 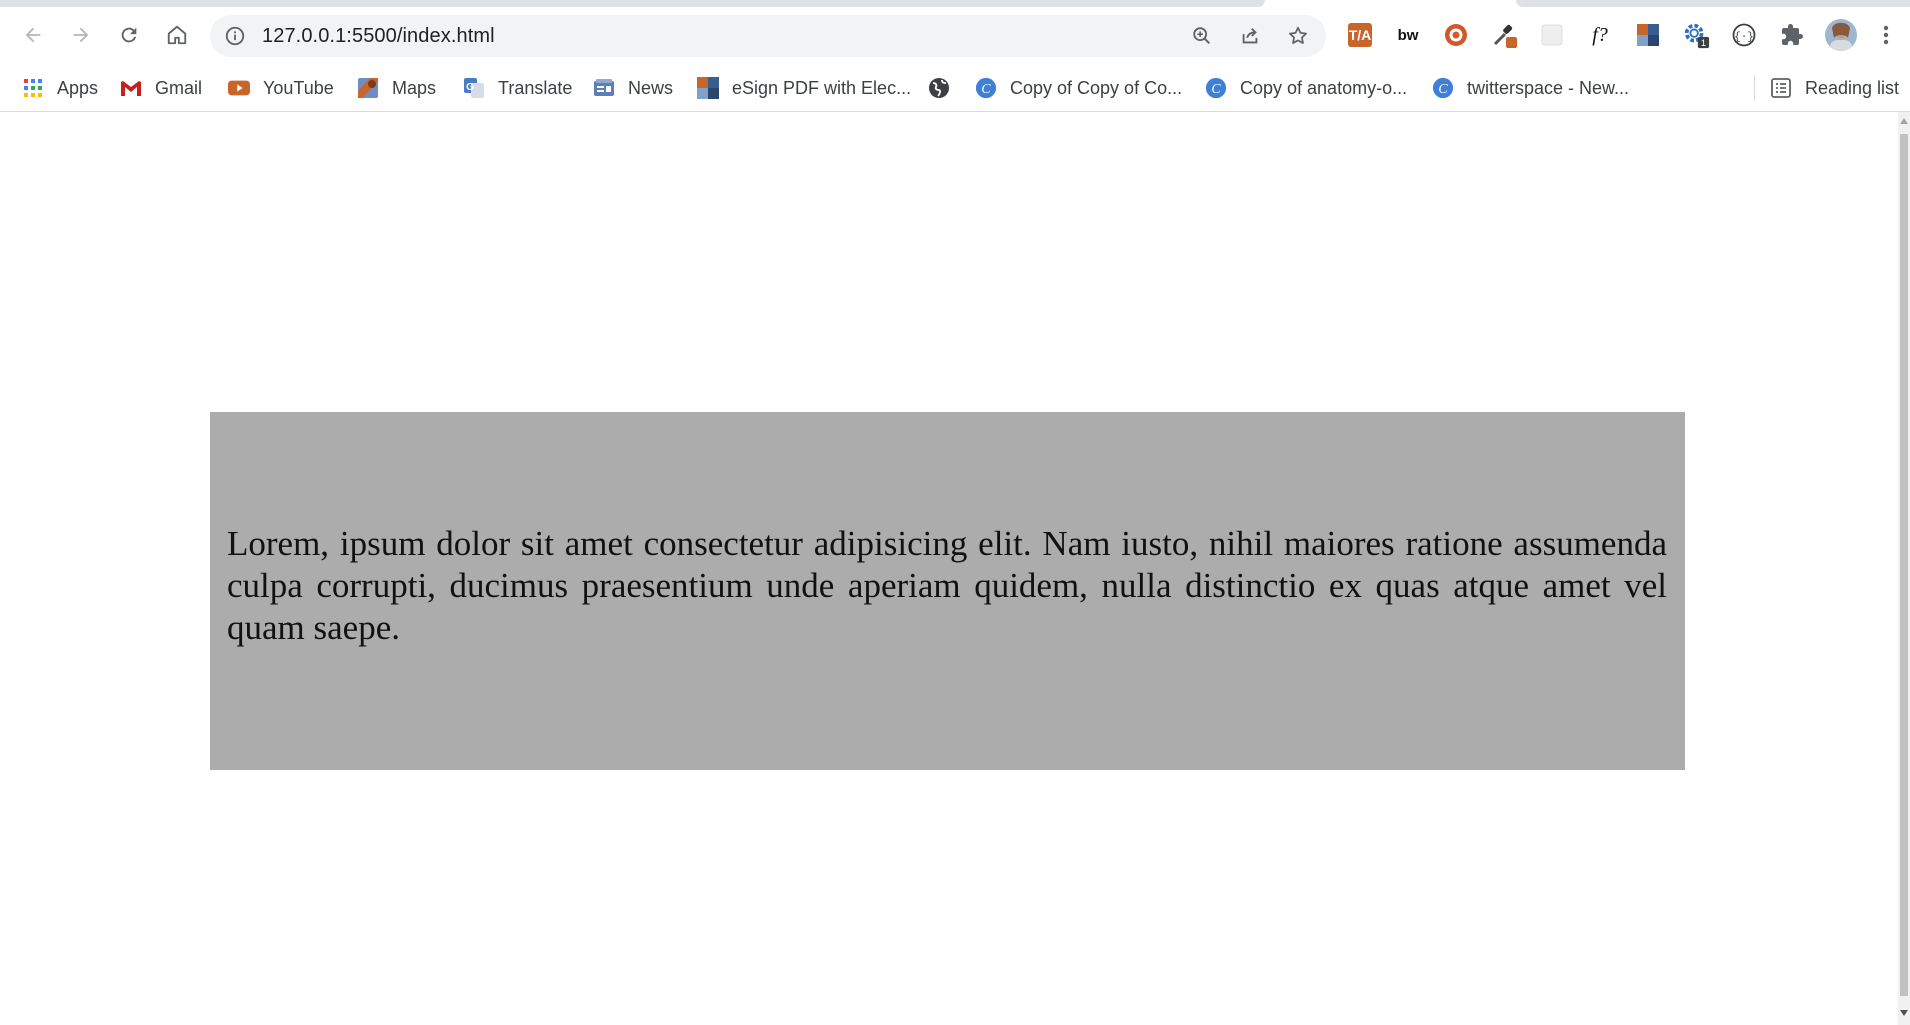 I want to click on svg-text: G, so click(x=470, y=87).